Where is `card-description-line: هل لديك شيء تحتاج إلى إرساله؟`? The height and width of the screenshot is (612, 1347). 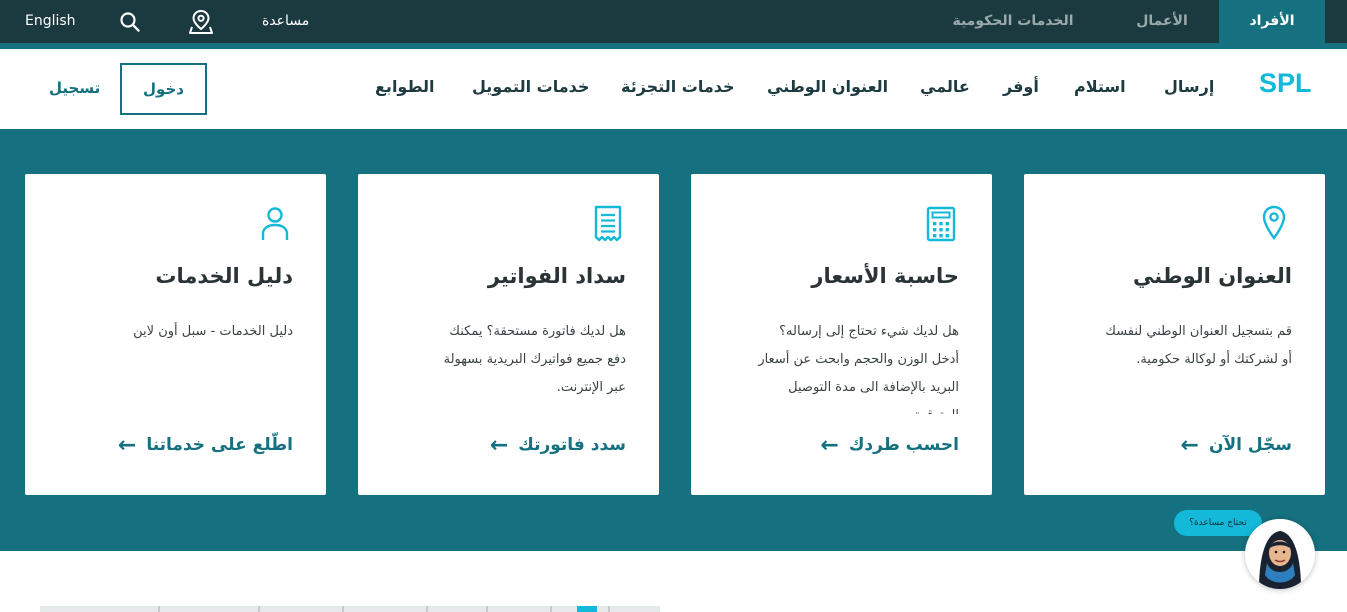
card-description-line: هل لديك شيء تحتاج إلى إرساله؟ is located at coordinates (869, 331).